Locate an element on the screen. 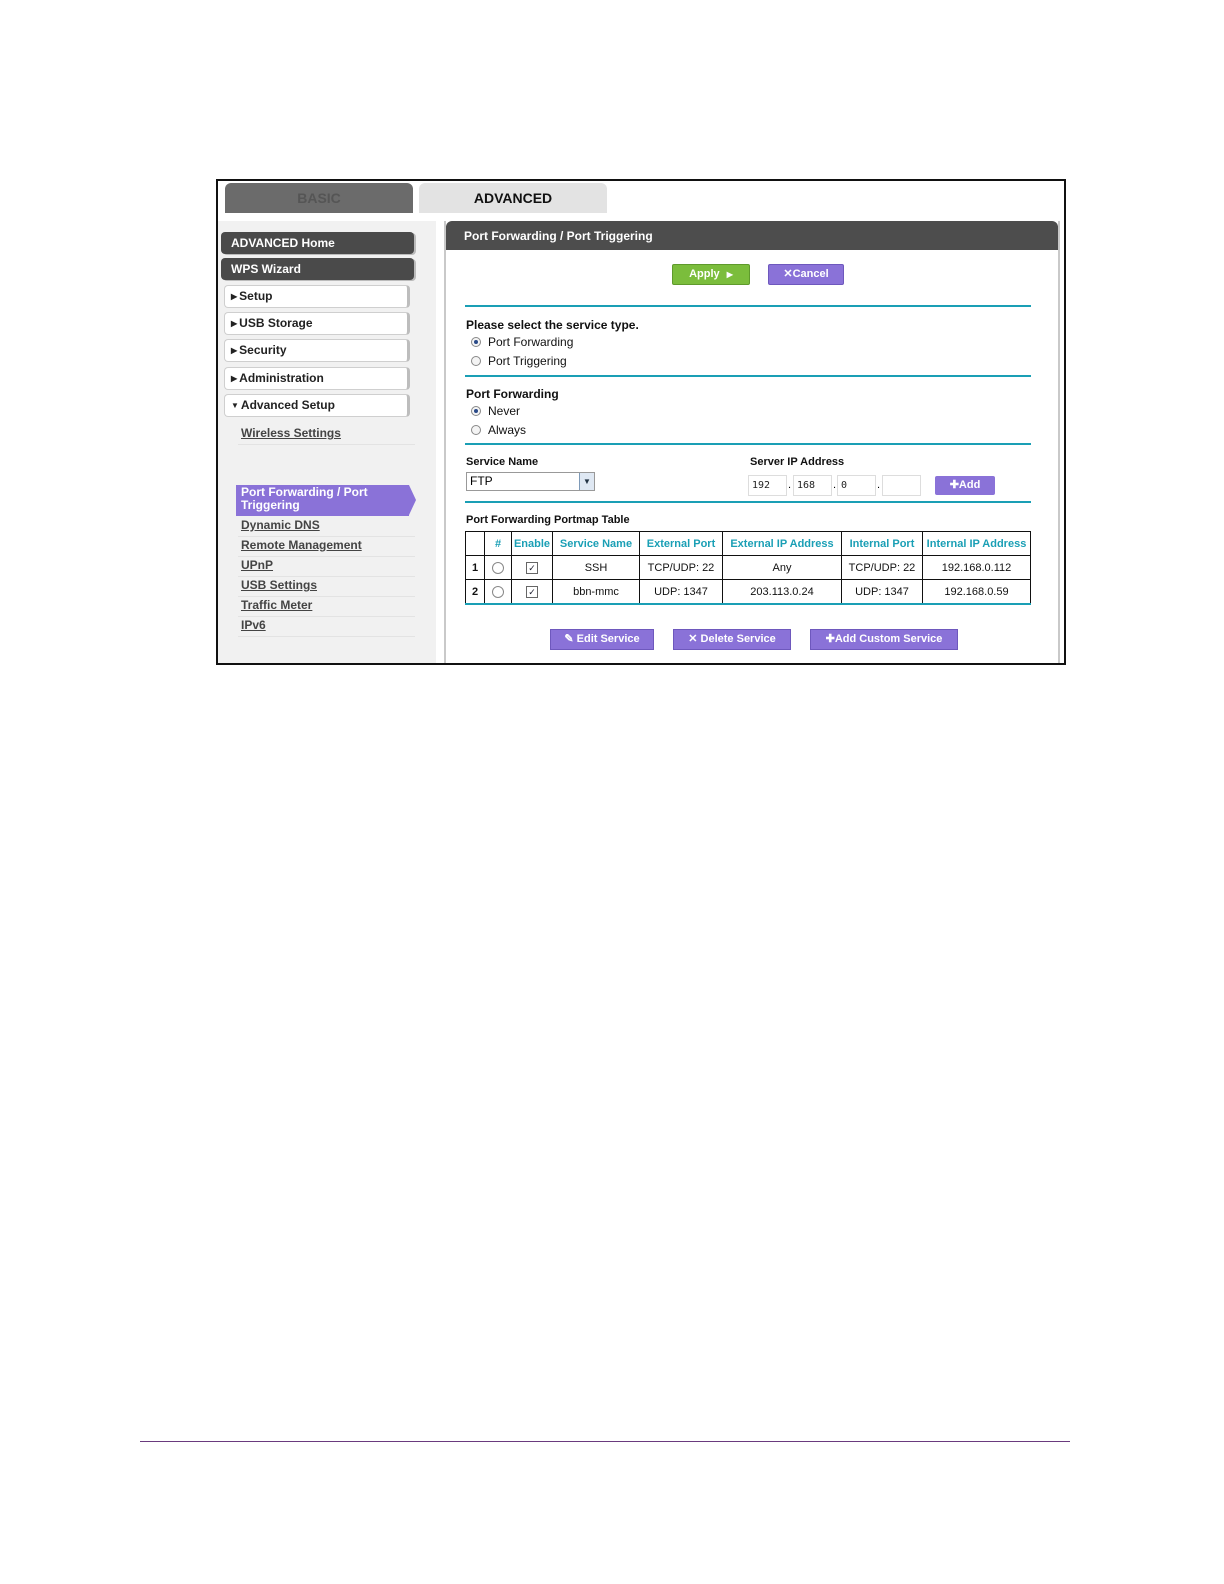  sub-item-usb-settings: USB Settings is located at coordinates (326, 587).